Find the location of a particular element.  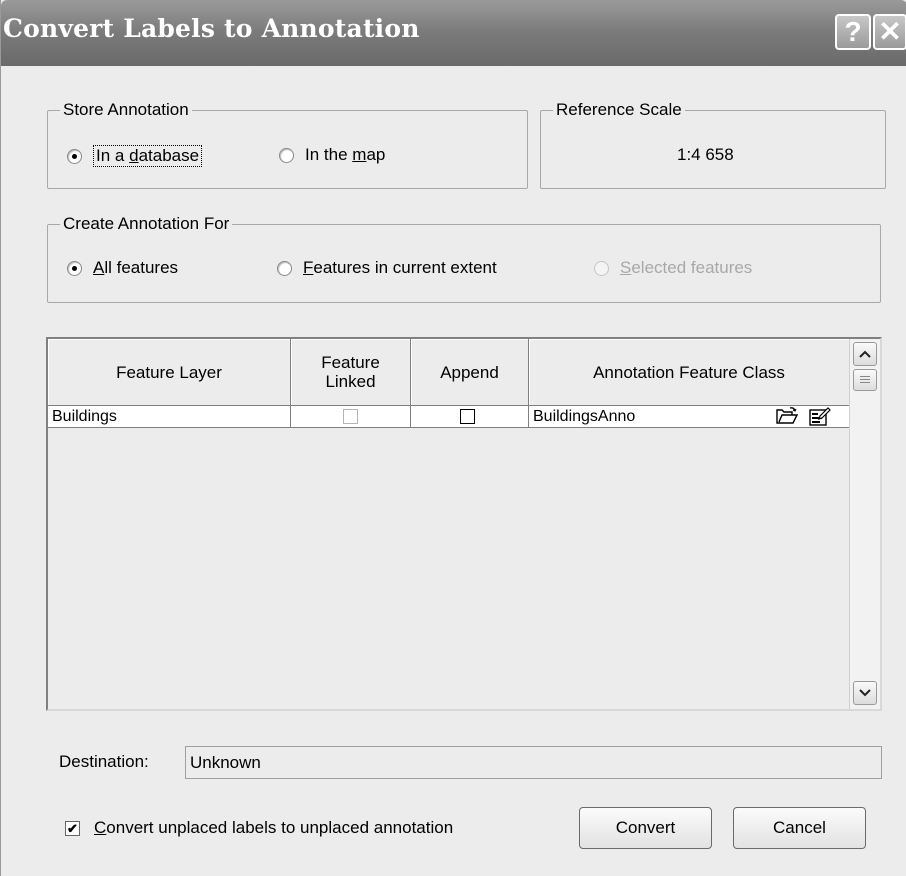

properties-icon is located at coordinates (820, 419).